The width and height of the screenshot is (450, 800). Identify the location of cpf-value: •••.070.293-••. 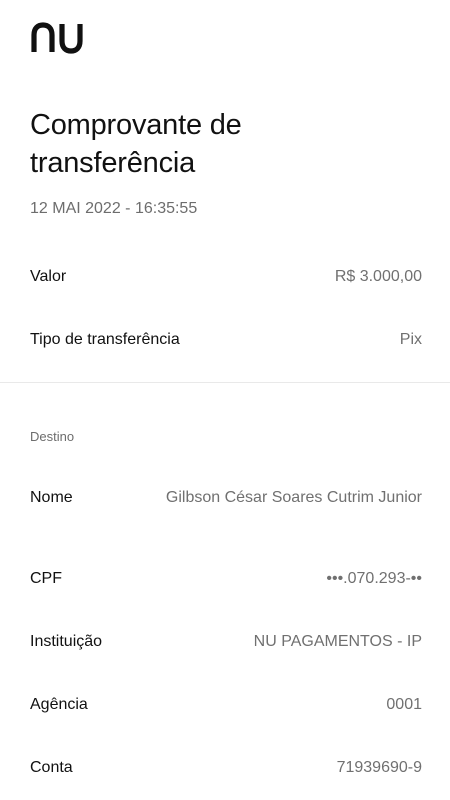
(374, 578).